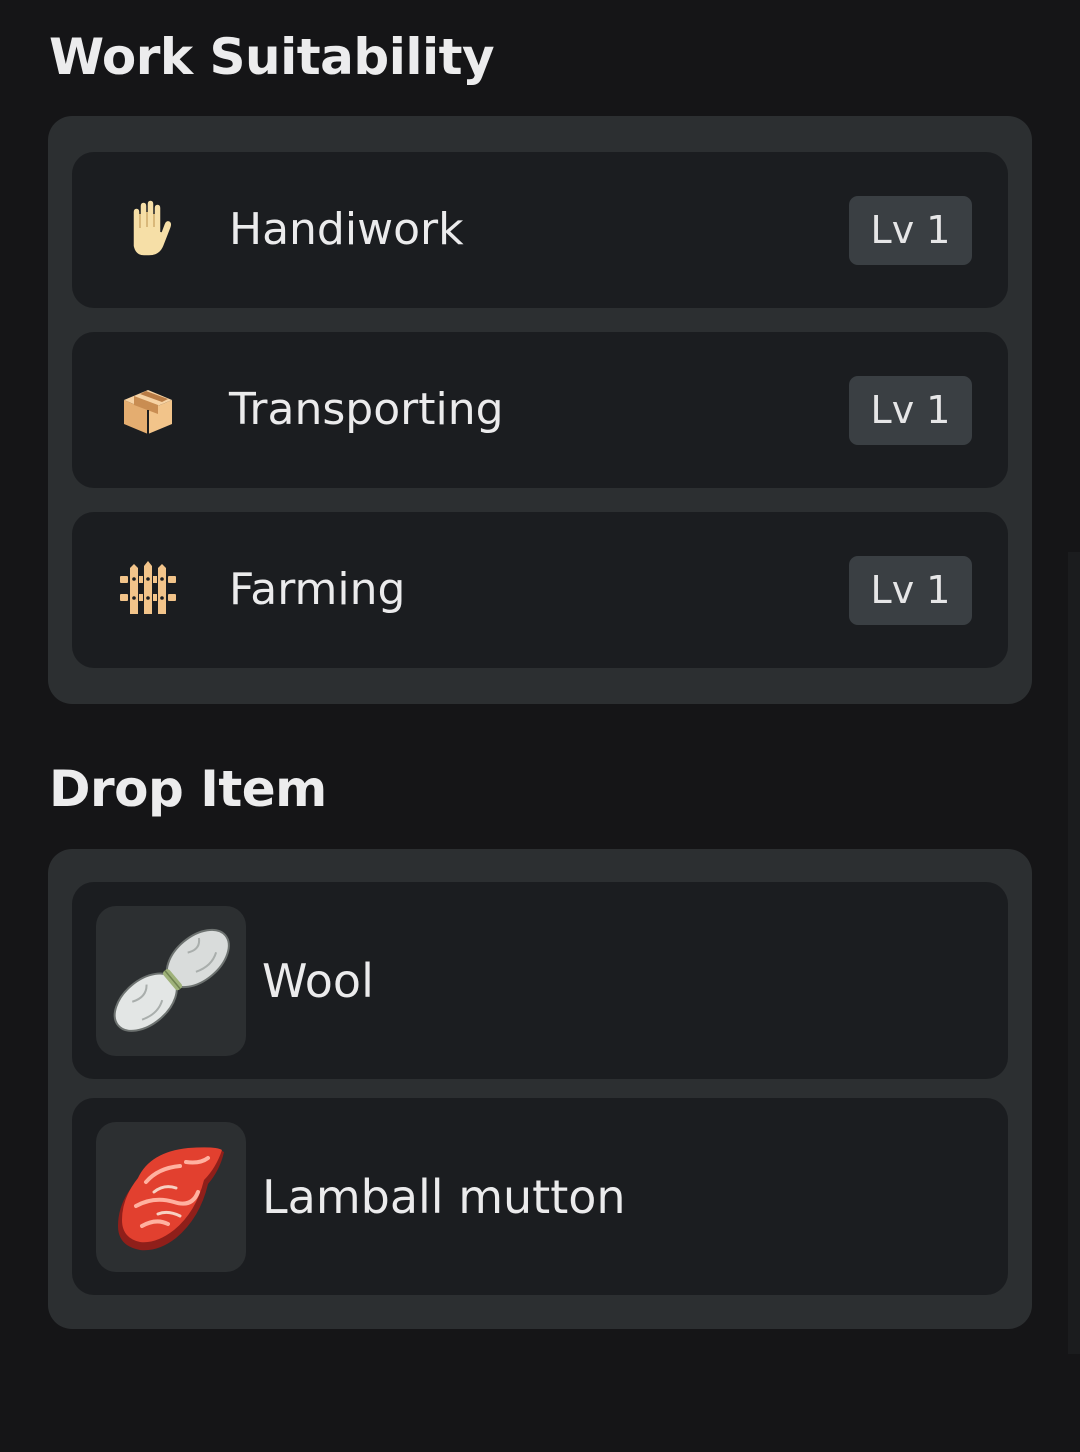 The image size is (1080, 1452). I want to click on work-row-transporting: Transporting Lv 1, so click(540, 410).